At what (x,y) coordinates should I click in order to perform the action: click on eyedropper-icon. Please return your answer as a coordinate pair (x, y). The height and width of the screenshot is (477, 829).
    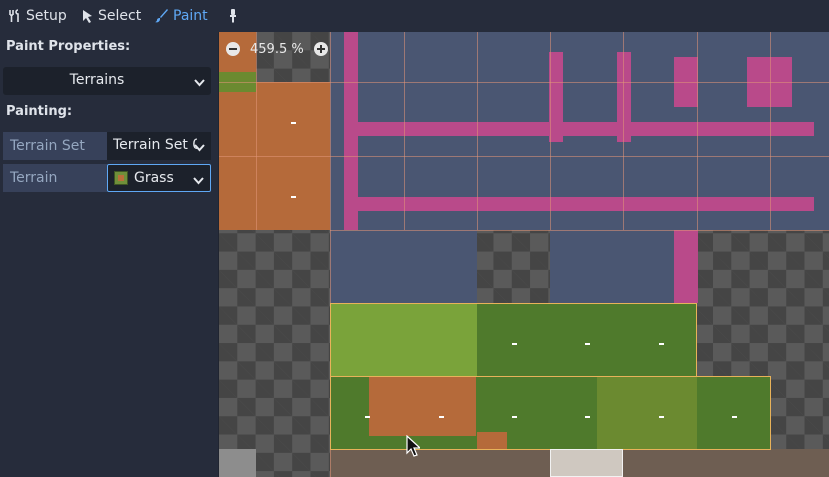
    Looking at the image, I should click on (233, 16).